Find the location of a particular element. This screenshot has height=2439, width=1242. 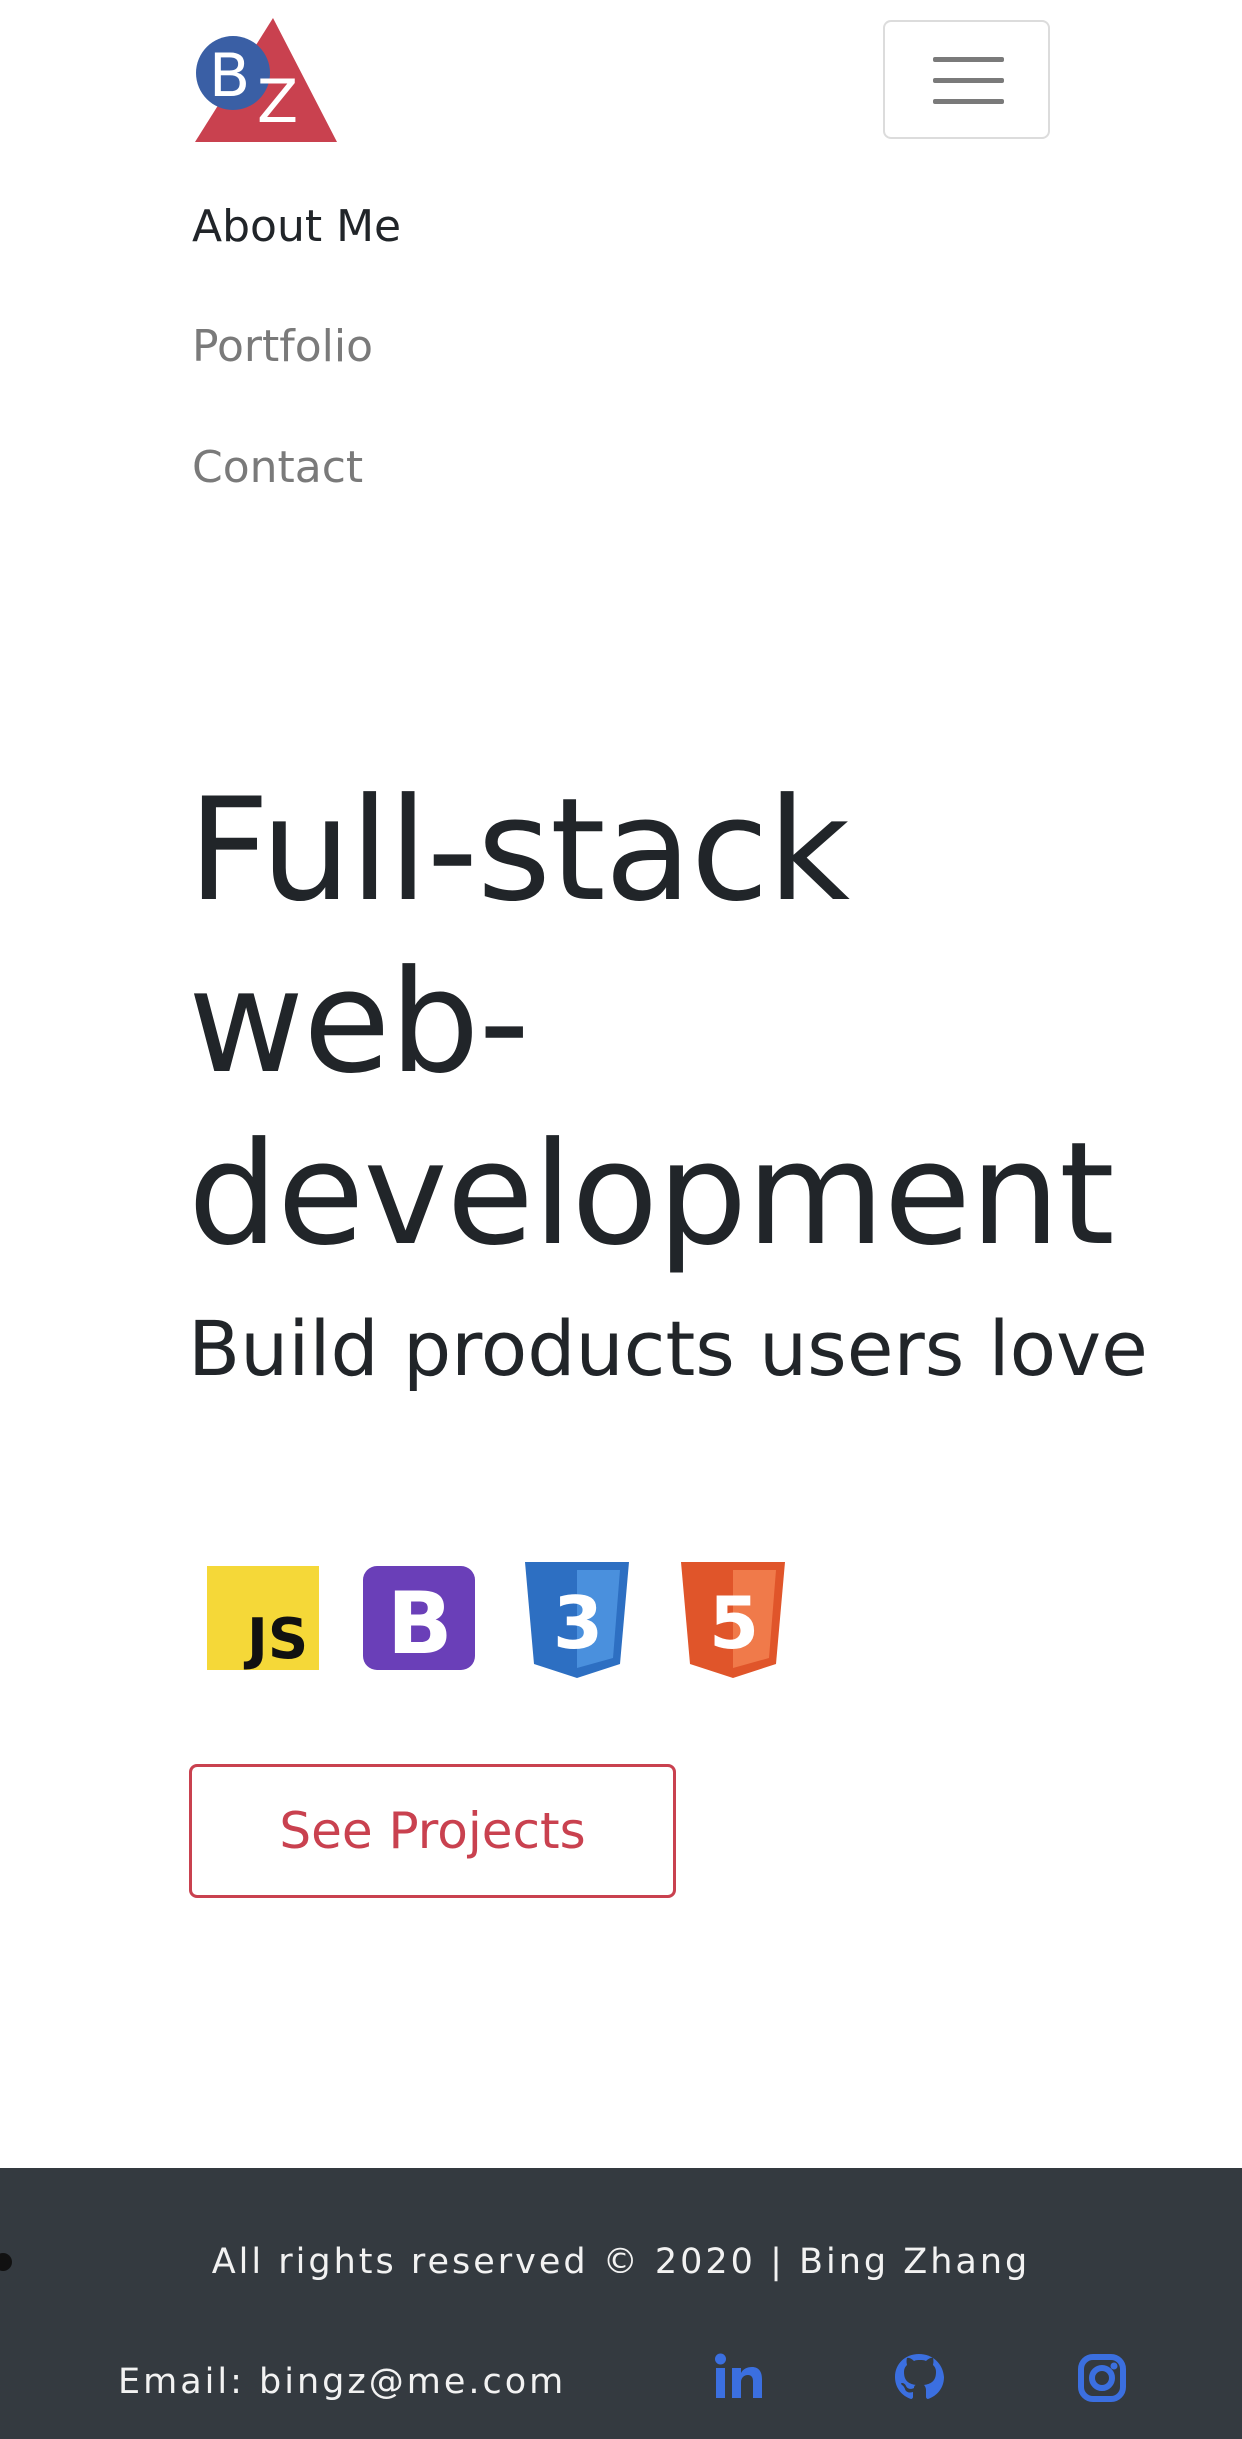

bootstrap-icon: B is located at coordinates (419, 1620).